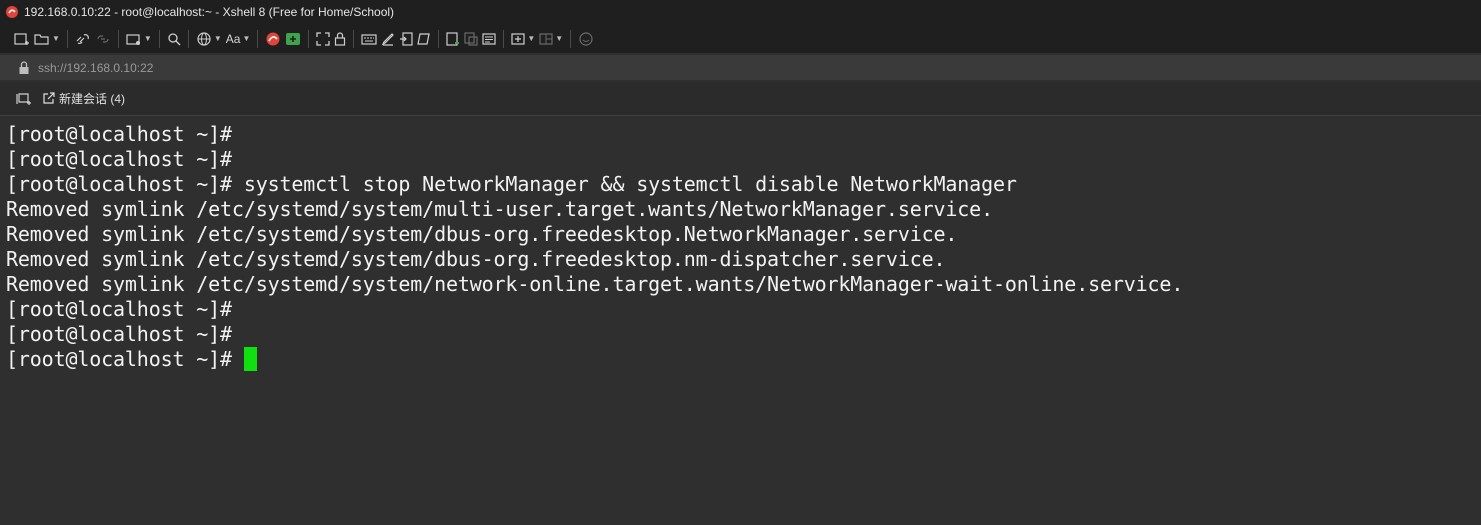  I want to click on reconnect-icon, so click(82, 38).